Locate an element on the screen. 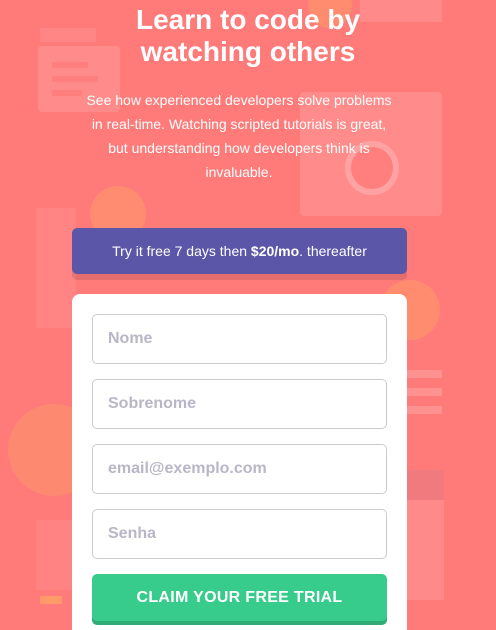  email-input is located at coordinates (239, 469).